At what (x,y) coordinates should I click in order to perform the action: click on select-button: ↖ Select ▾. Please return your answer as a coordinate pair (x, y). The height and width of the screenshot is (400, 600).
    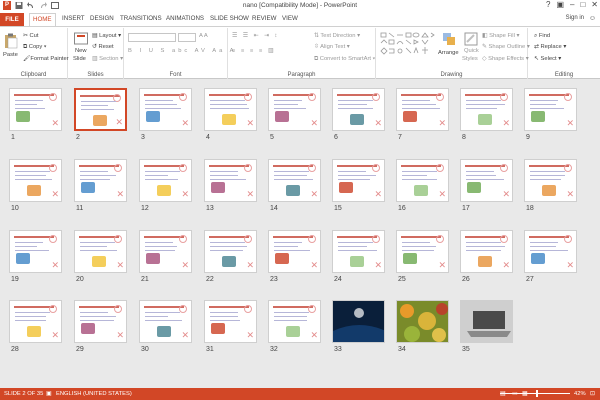
    Looking at the image, I should click on (547, 59).